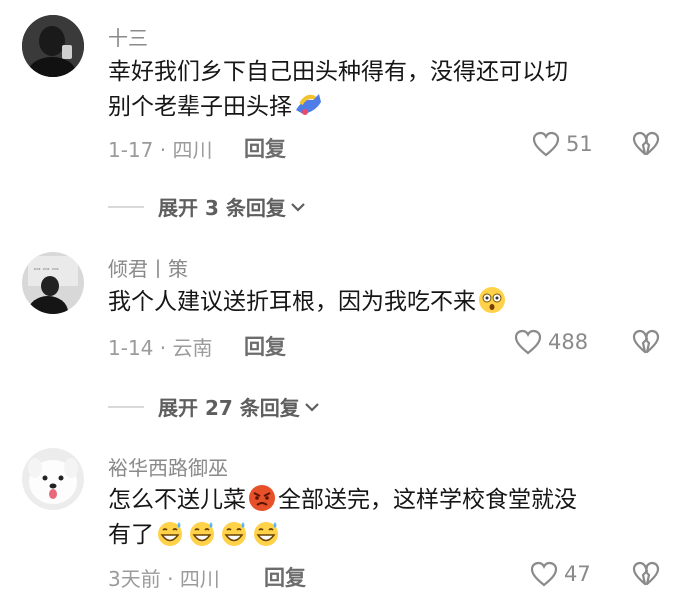 The width and height of the screenshot is (690, 606). Describe the element at coordinates (192, 348) in the screenshot. I see `location: 云南` at that location.